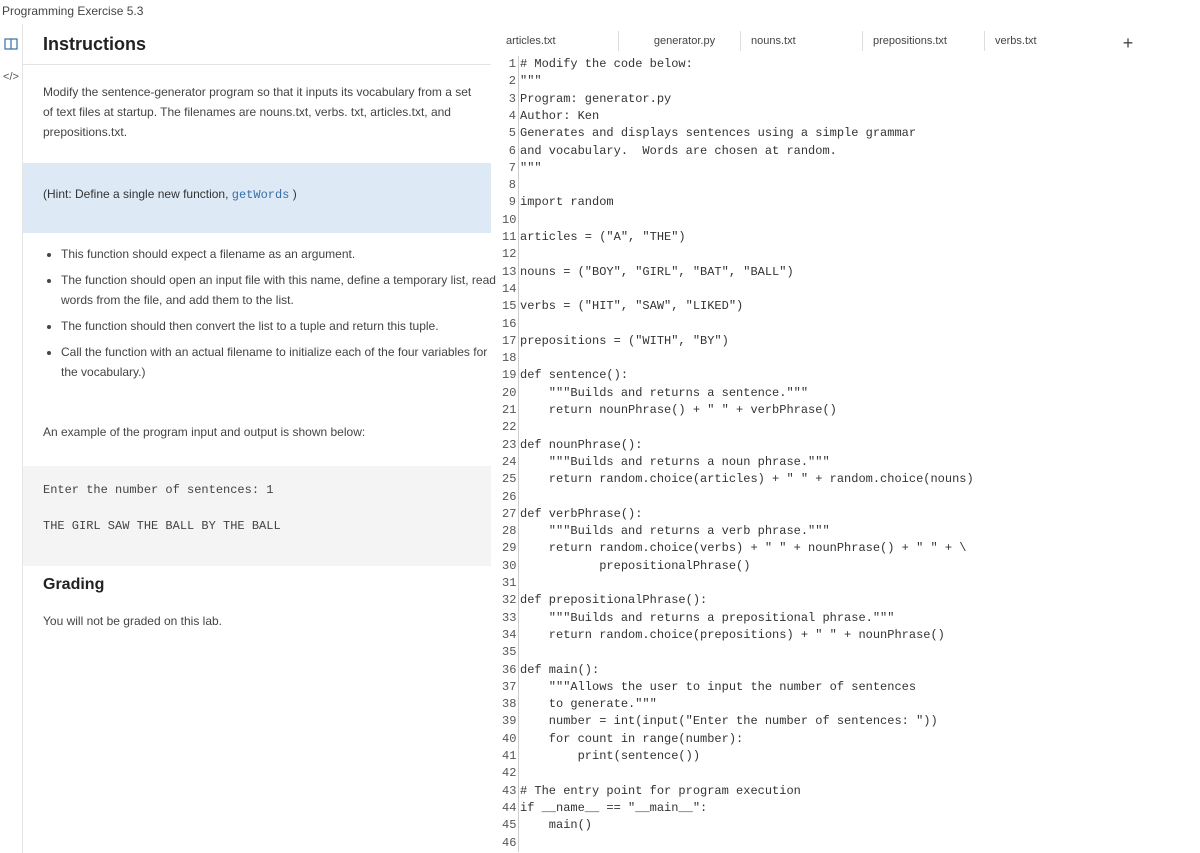 The width and height of the screenshot is (1200, 853). Describe the element at coordinates (846, 652) in the screenshot. I see `code-line: 35` at that location.